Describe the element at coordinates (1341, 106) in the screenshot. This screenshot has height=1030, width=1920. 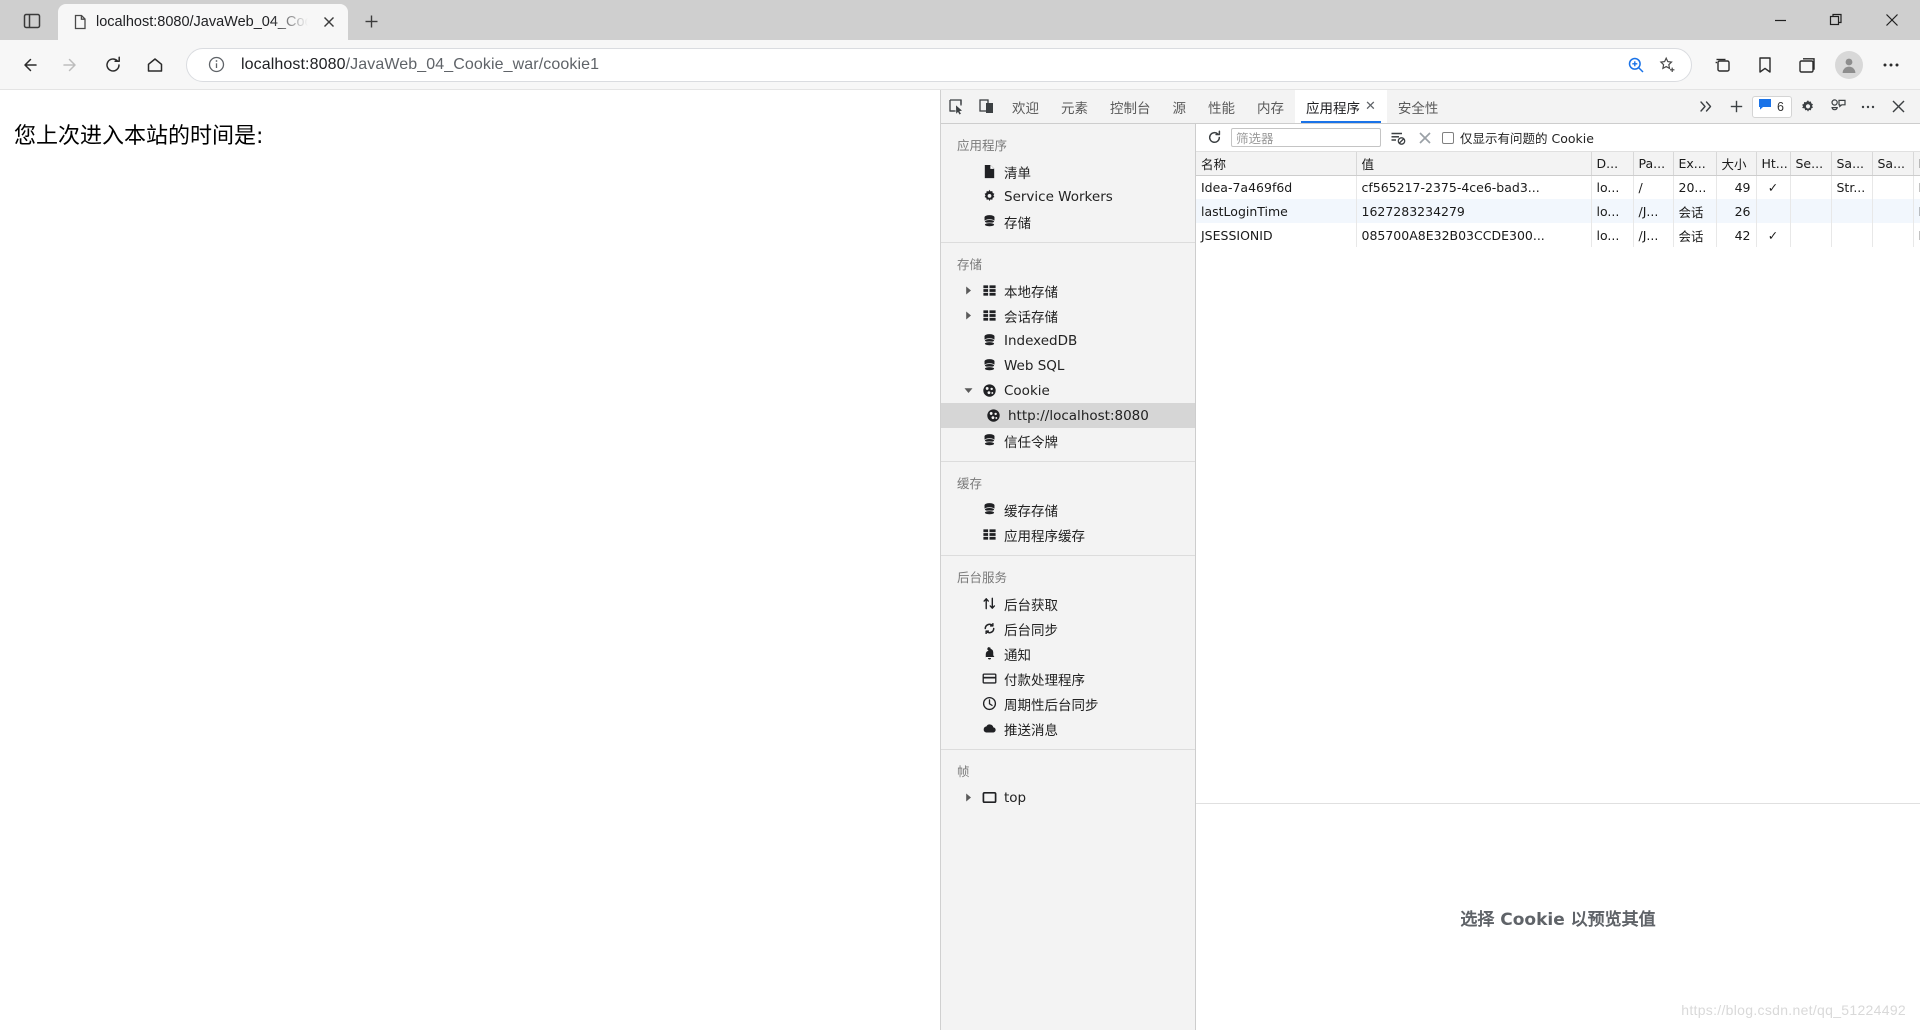
I see `devtools-tab-6: 应用程序 ✕` at that location.